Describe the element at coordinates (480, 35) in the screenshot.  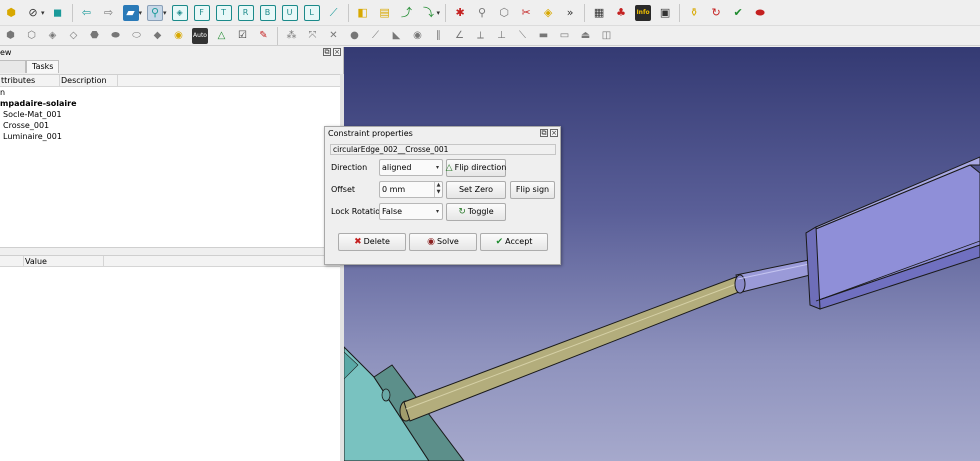
I see `perpendicular-icon: ⟂` at that location.